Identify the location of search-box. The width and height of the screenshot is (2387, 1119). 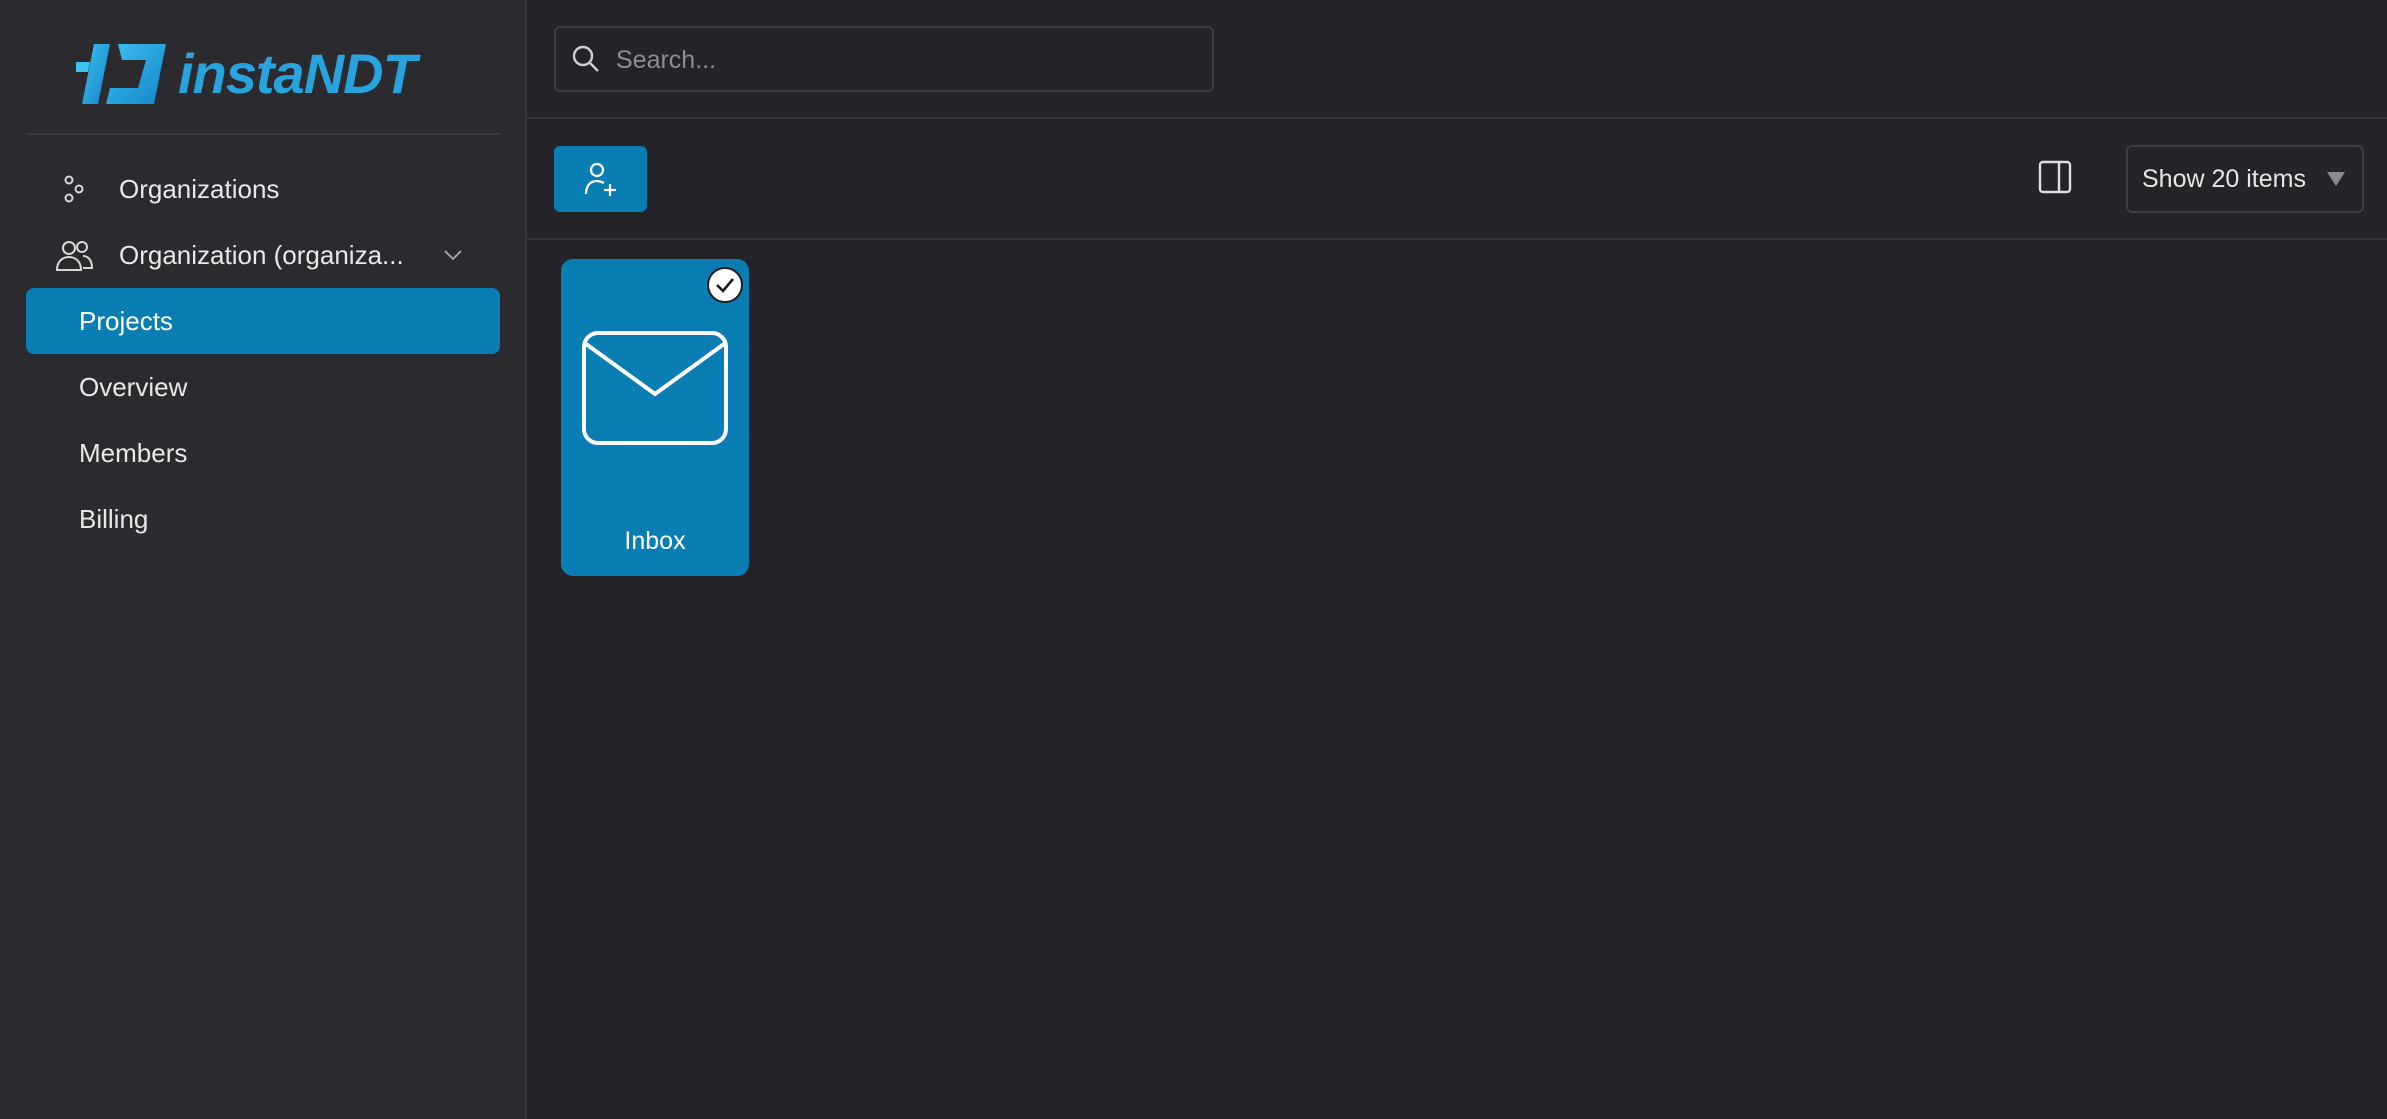
(884, 59).